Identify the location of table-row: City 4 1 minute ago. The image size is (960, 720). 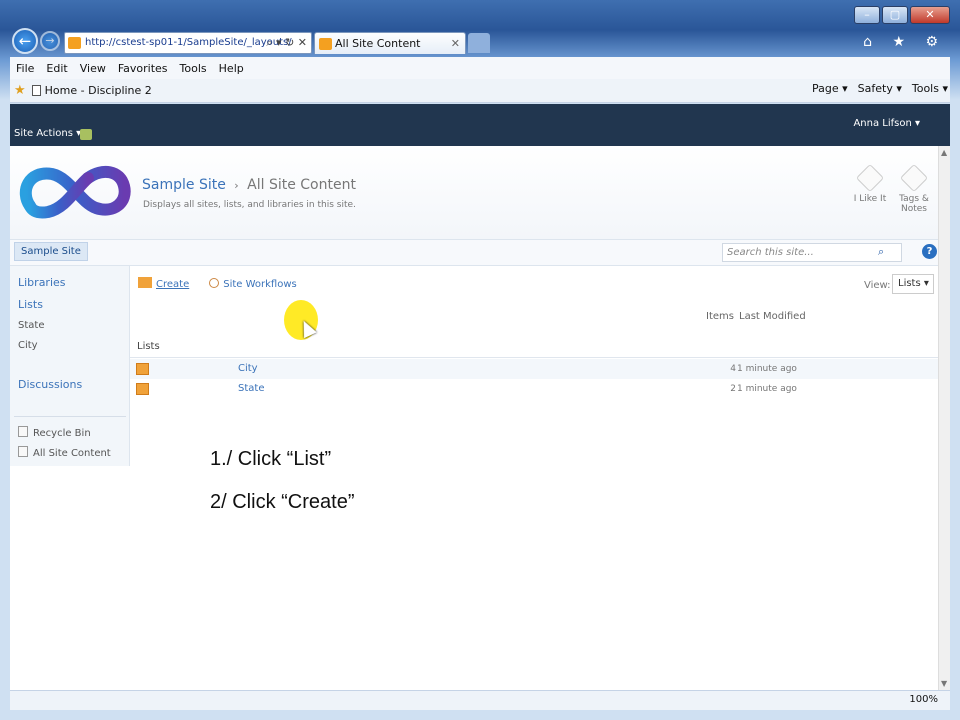
(534, 369).